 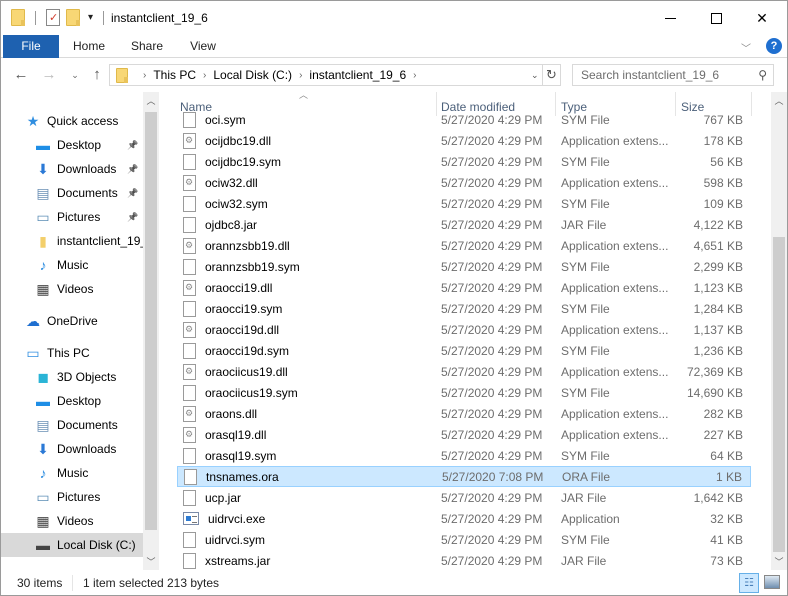 What do you see at coordinates (72, 121) in the screenshot?
I see `sidebar-item-quick-access: ★ Quick access` at bounding box center [72, 121].